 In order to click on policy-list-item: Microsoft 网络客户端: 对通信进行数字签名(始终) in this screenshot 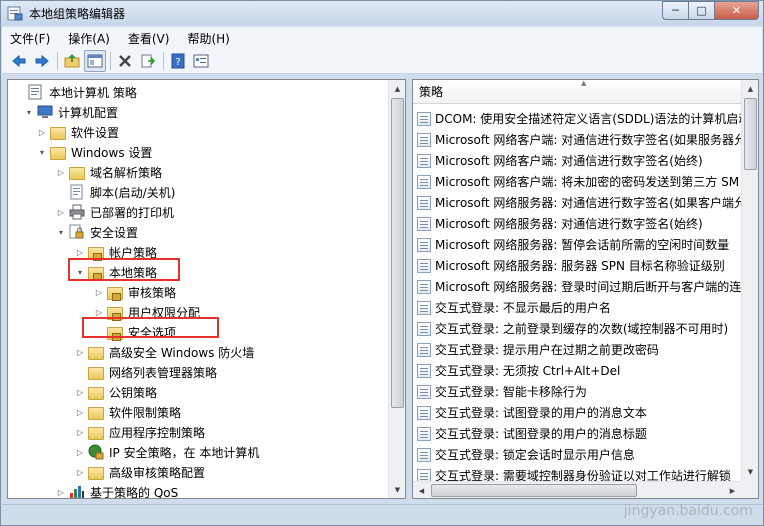, I will do `click(560, 160)`.